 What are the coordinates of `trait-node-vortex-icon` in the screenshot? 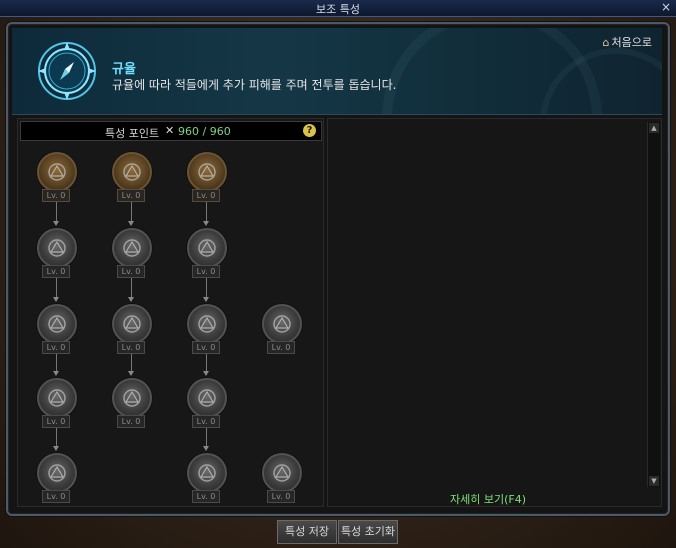 It's located at (132, 324).